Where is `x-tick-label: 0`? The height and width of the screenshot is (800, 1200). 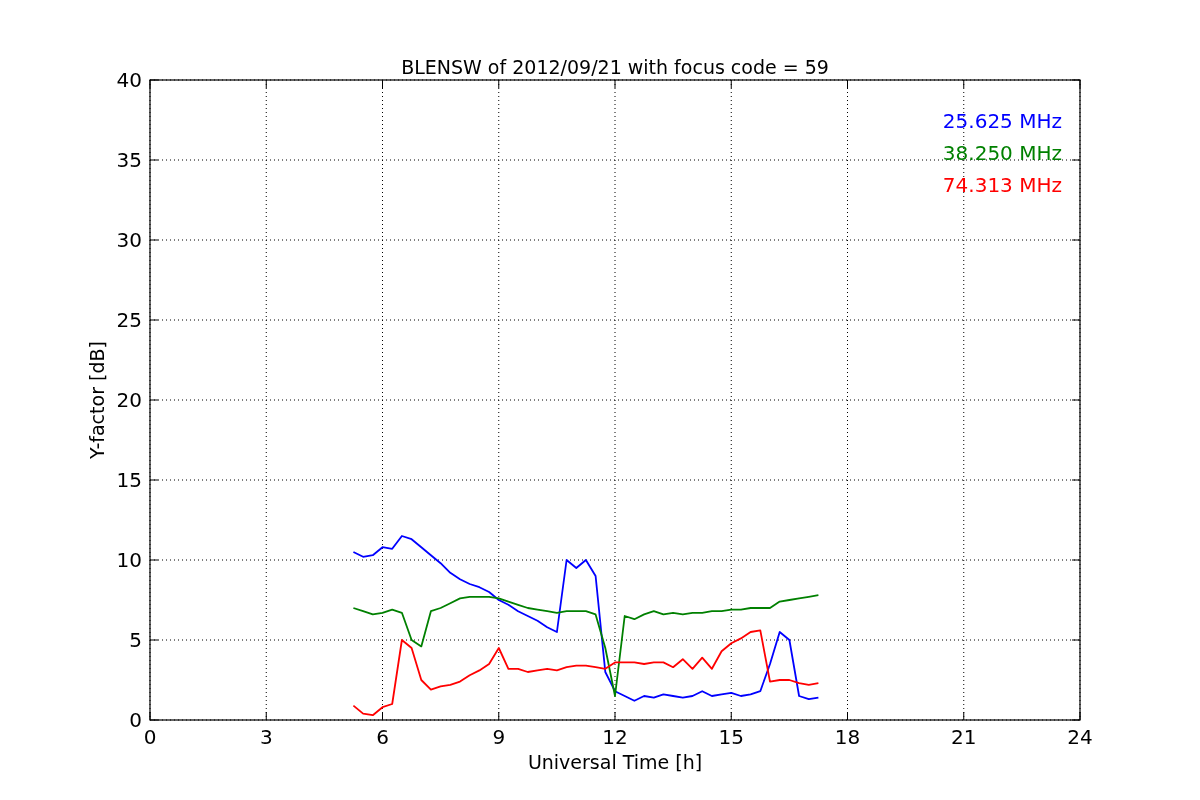
x-tick-label: 0 is located at coordinates (150, 737).